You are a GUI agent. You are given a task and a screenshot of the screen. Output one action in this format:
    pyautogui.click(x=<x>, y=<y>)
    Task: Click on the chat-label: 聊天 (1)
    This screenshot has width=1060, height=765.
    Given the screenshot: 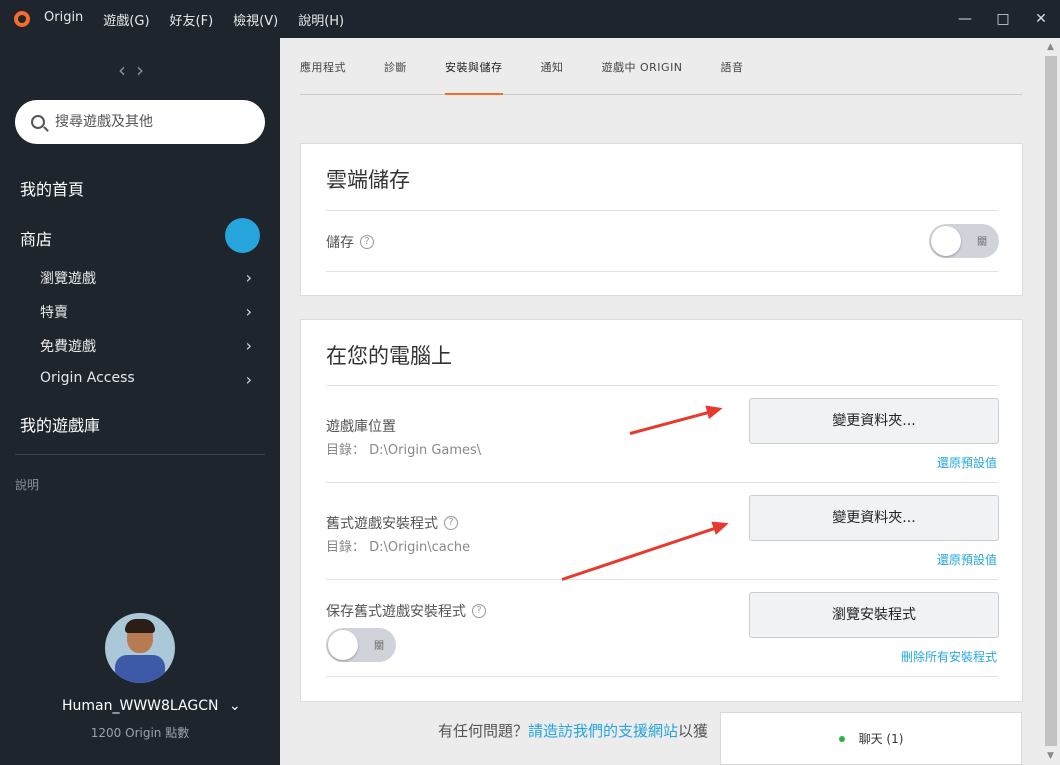 What is the action you would take?
    pyautogui.click(x=881, y=739)
    